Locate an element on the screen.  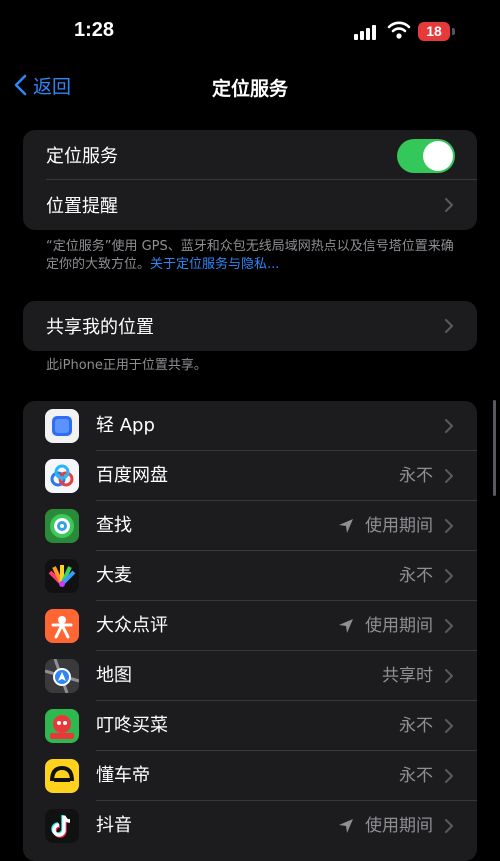
app-row: 懂车帝 永不 is located at coordinates (250, 776).